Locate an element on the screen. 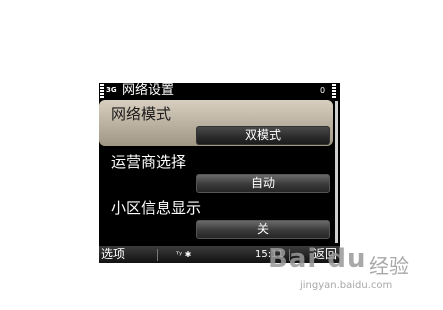 This screenshot has height=310, width=443. setting-cell-info-display: 小区信息显示 关 is located at coordinates (216, 217).